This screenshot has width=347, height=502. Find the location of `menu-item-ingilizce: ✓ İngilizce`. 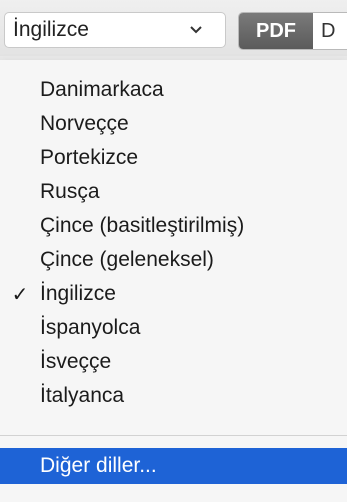

menu-item-ingilizce: ✓ İngilizce is located at coordinates (173, 294).